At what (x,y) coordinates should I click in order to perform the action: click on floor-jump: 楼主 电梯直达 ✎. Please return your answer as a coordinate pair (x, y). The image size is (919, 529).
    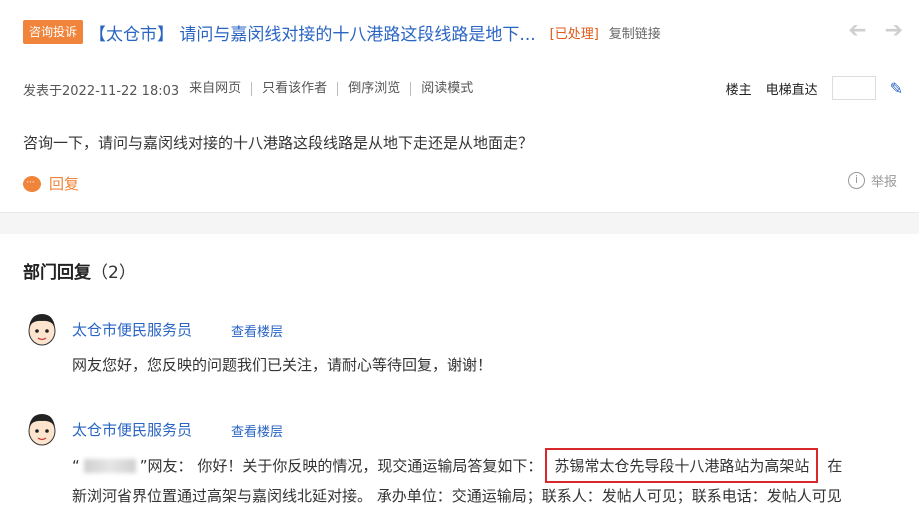
    Looking at the image, I should click on (814, 88).